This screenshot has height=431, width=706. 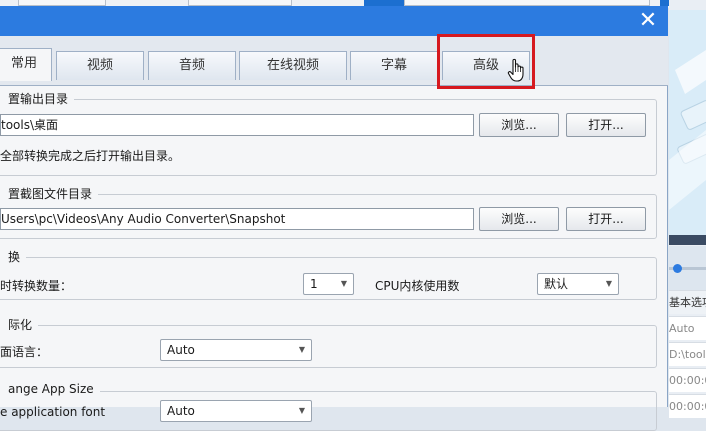 What do you see at coordinates (236, 411) in the screenshot?
I see `app-font-select: Auto ▼` at bounding box center [236, 411].